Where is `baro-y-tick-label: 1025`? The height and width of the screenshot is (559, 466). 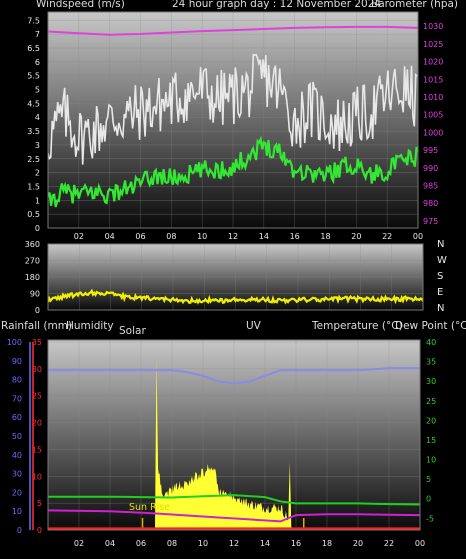 baro-y-tick-label: 1025 is located at coordinates (433, 44).